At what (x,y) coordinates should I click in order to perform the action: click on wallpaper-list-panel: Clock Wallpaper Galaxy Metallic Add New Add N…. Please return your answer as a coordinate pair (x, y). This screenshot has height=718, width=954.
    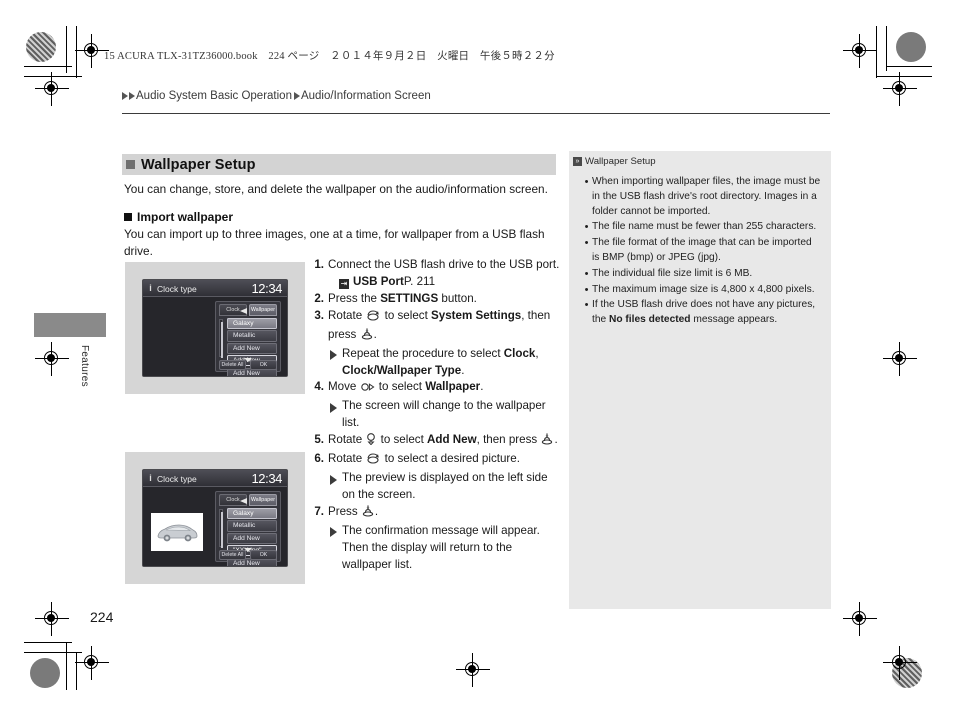
    Looking at the image, I should click on (248, 338).